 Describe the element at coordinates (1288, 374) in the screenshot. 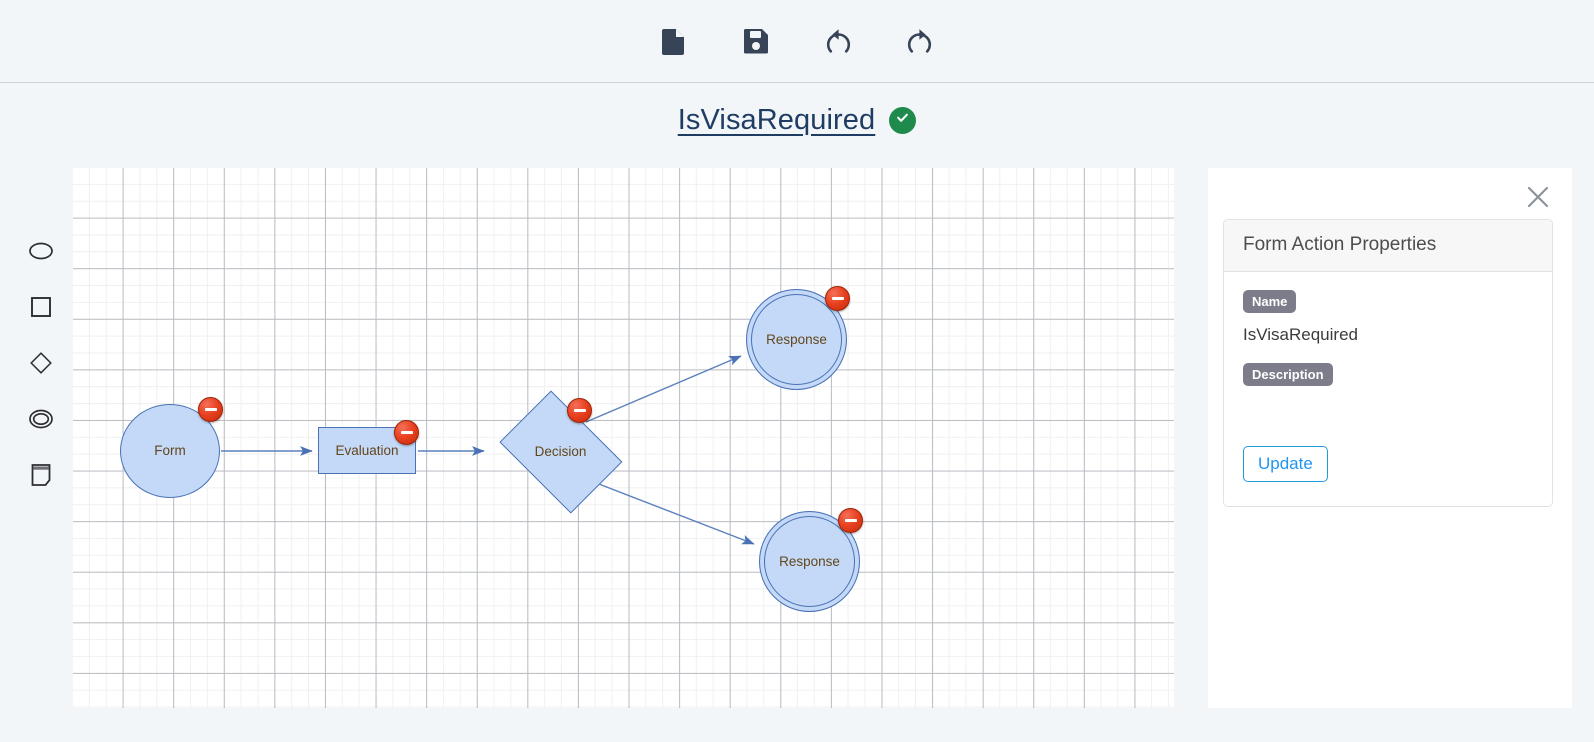

I see `field-description-tag: Description` at that location.